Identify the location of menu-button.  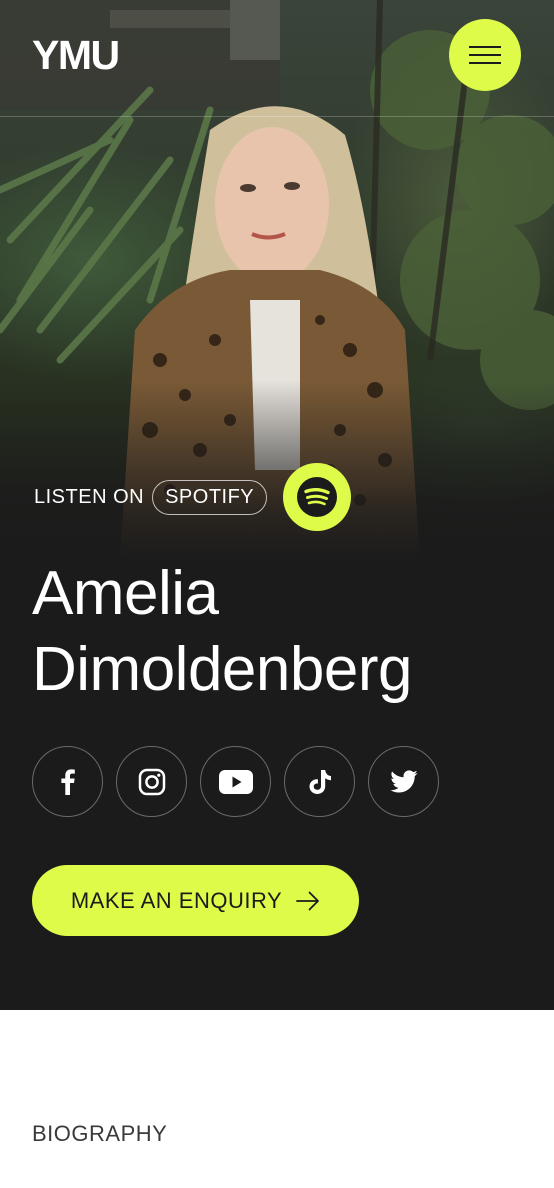
(485, 55).